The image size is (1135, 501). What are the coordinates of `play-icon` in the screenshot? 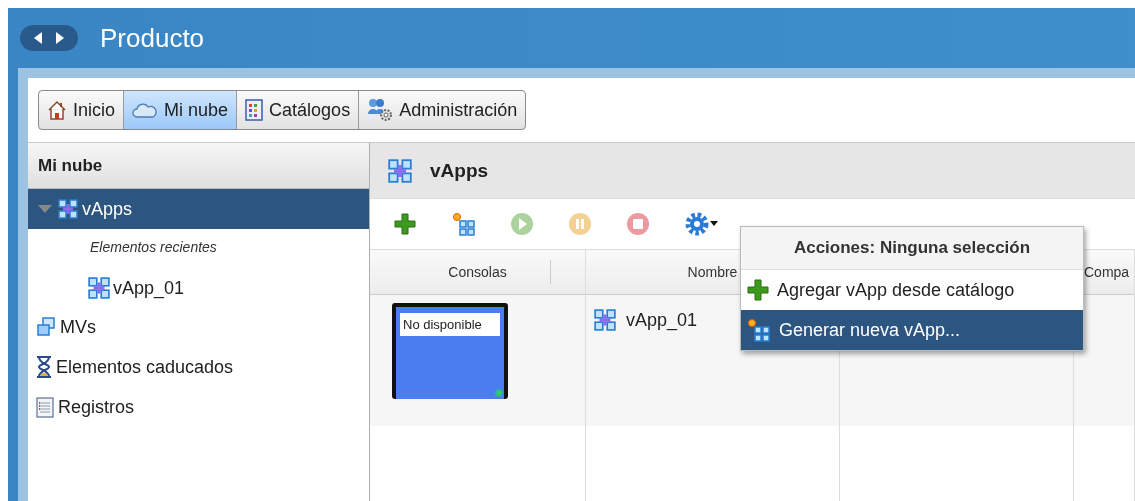 It's located at (522, 224).